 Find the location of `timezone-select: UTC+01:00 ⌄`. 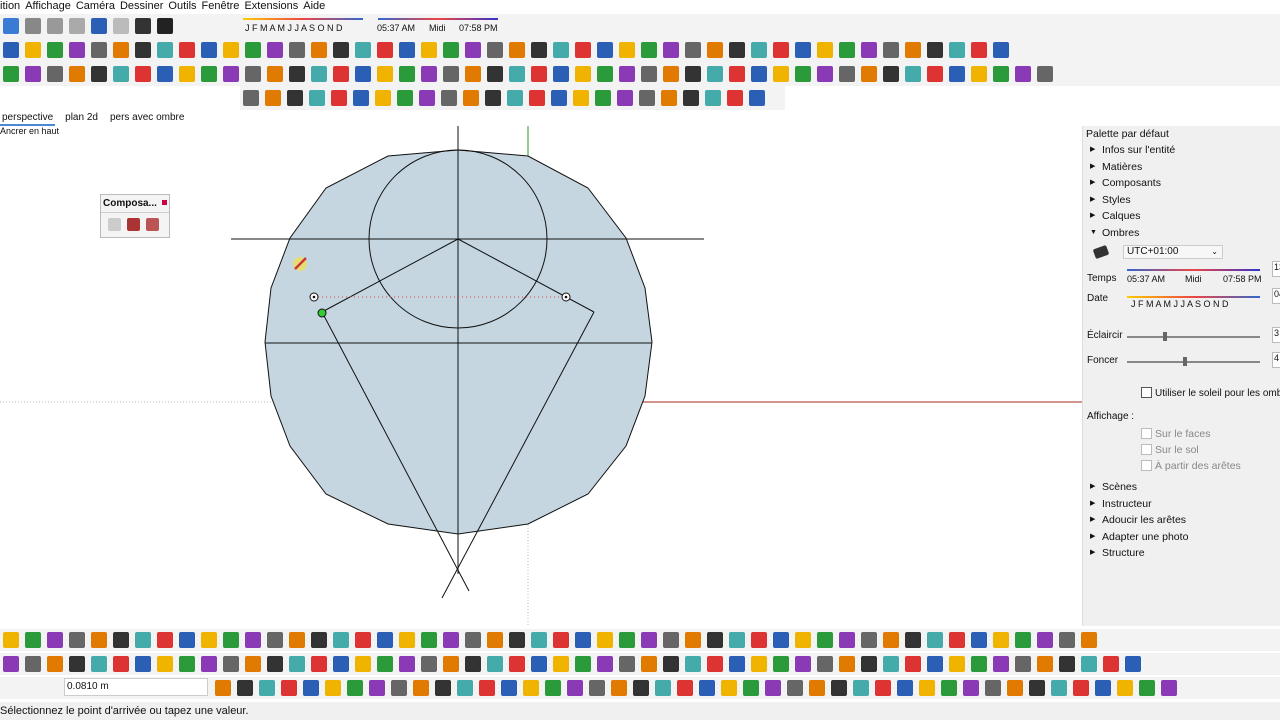

timezone-select: UTC+01:00 ⌄ is located at coordinates (1173, 252).